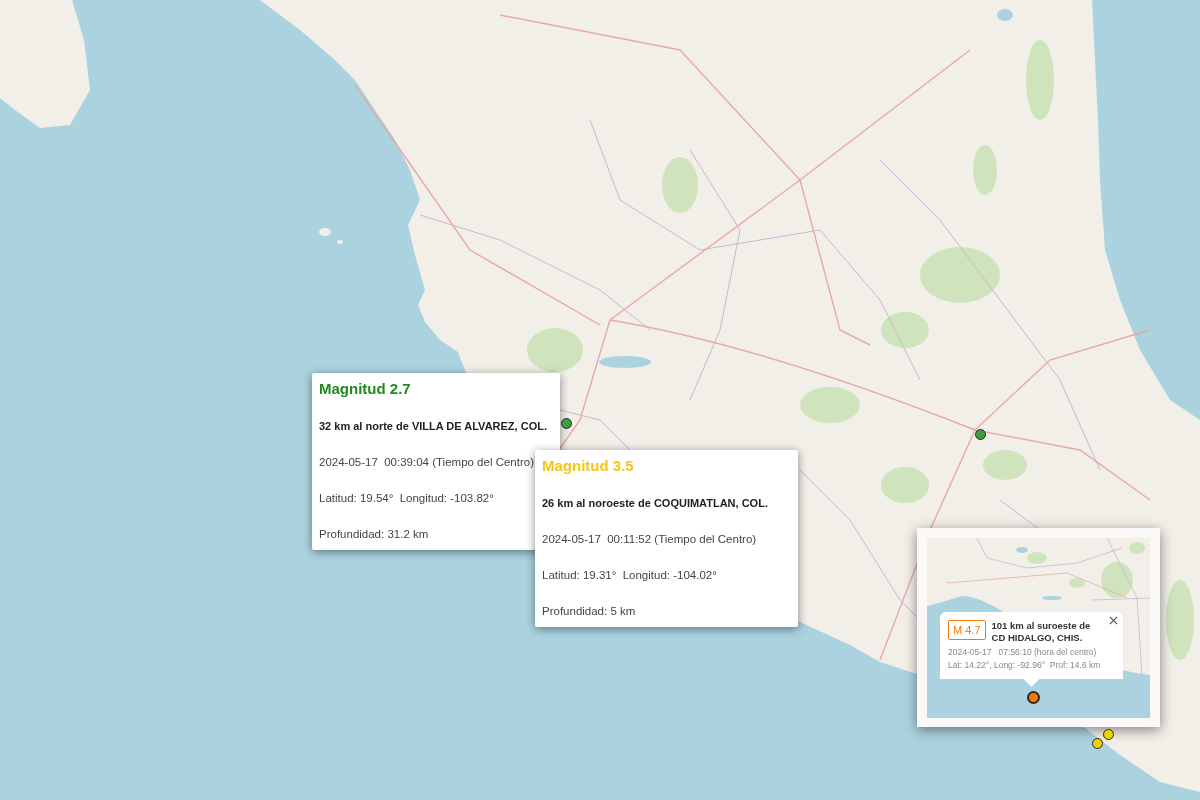 This screenshot has height=800, width=1200. Describe the element at coordinates (589, 611) in the screenshot. I see `depth-text: Profundidad: 5 km` at that location.